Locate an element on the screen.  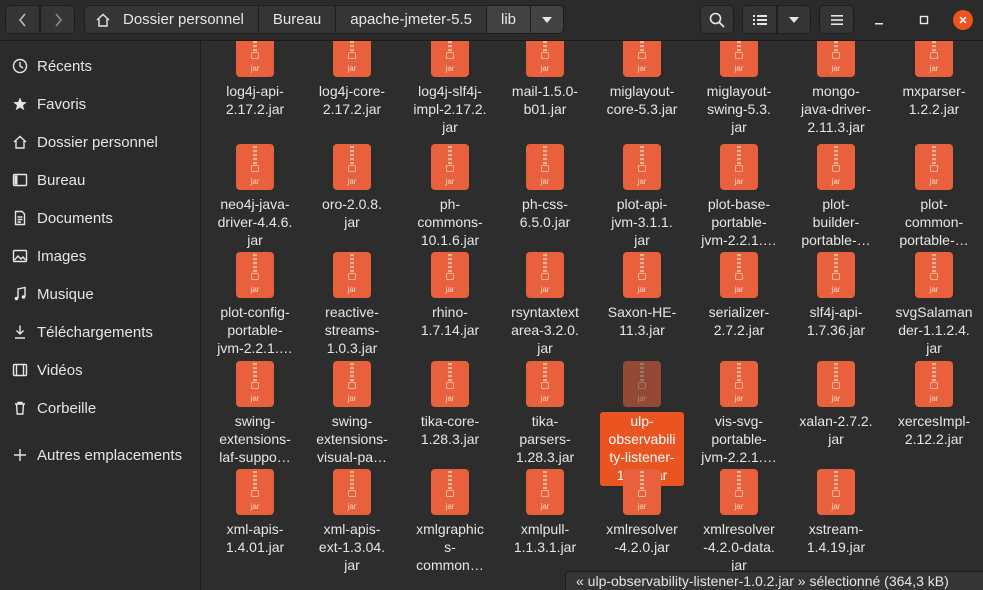
sidebar-item-5: Images is located at coordinates (100, 256).